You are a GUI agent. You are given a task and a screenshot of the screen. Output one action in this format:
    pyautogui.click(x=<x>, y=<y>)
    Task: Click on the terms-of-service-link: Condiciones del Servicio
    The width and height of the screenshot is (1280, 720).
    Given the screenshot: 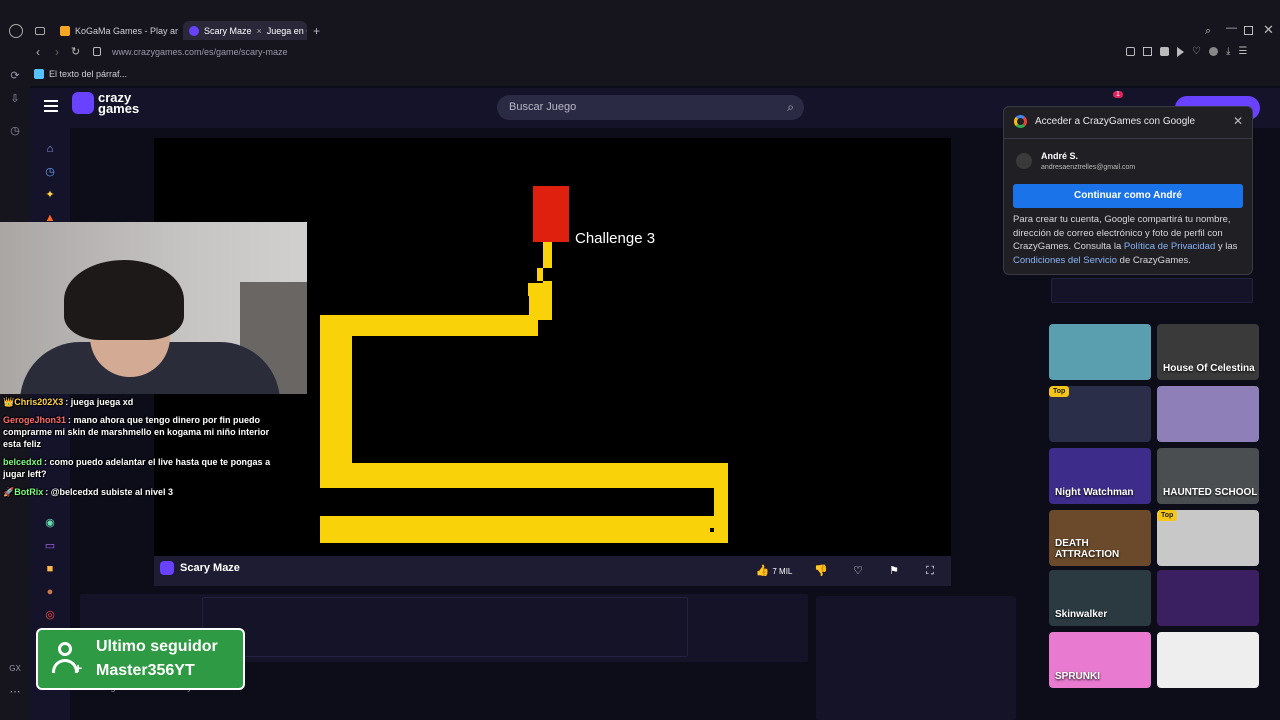 What is the action you would take?
    pyautogui.click(x=1065, y=260)
    